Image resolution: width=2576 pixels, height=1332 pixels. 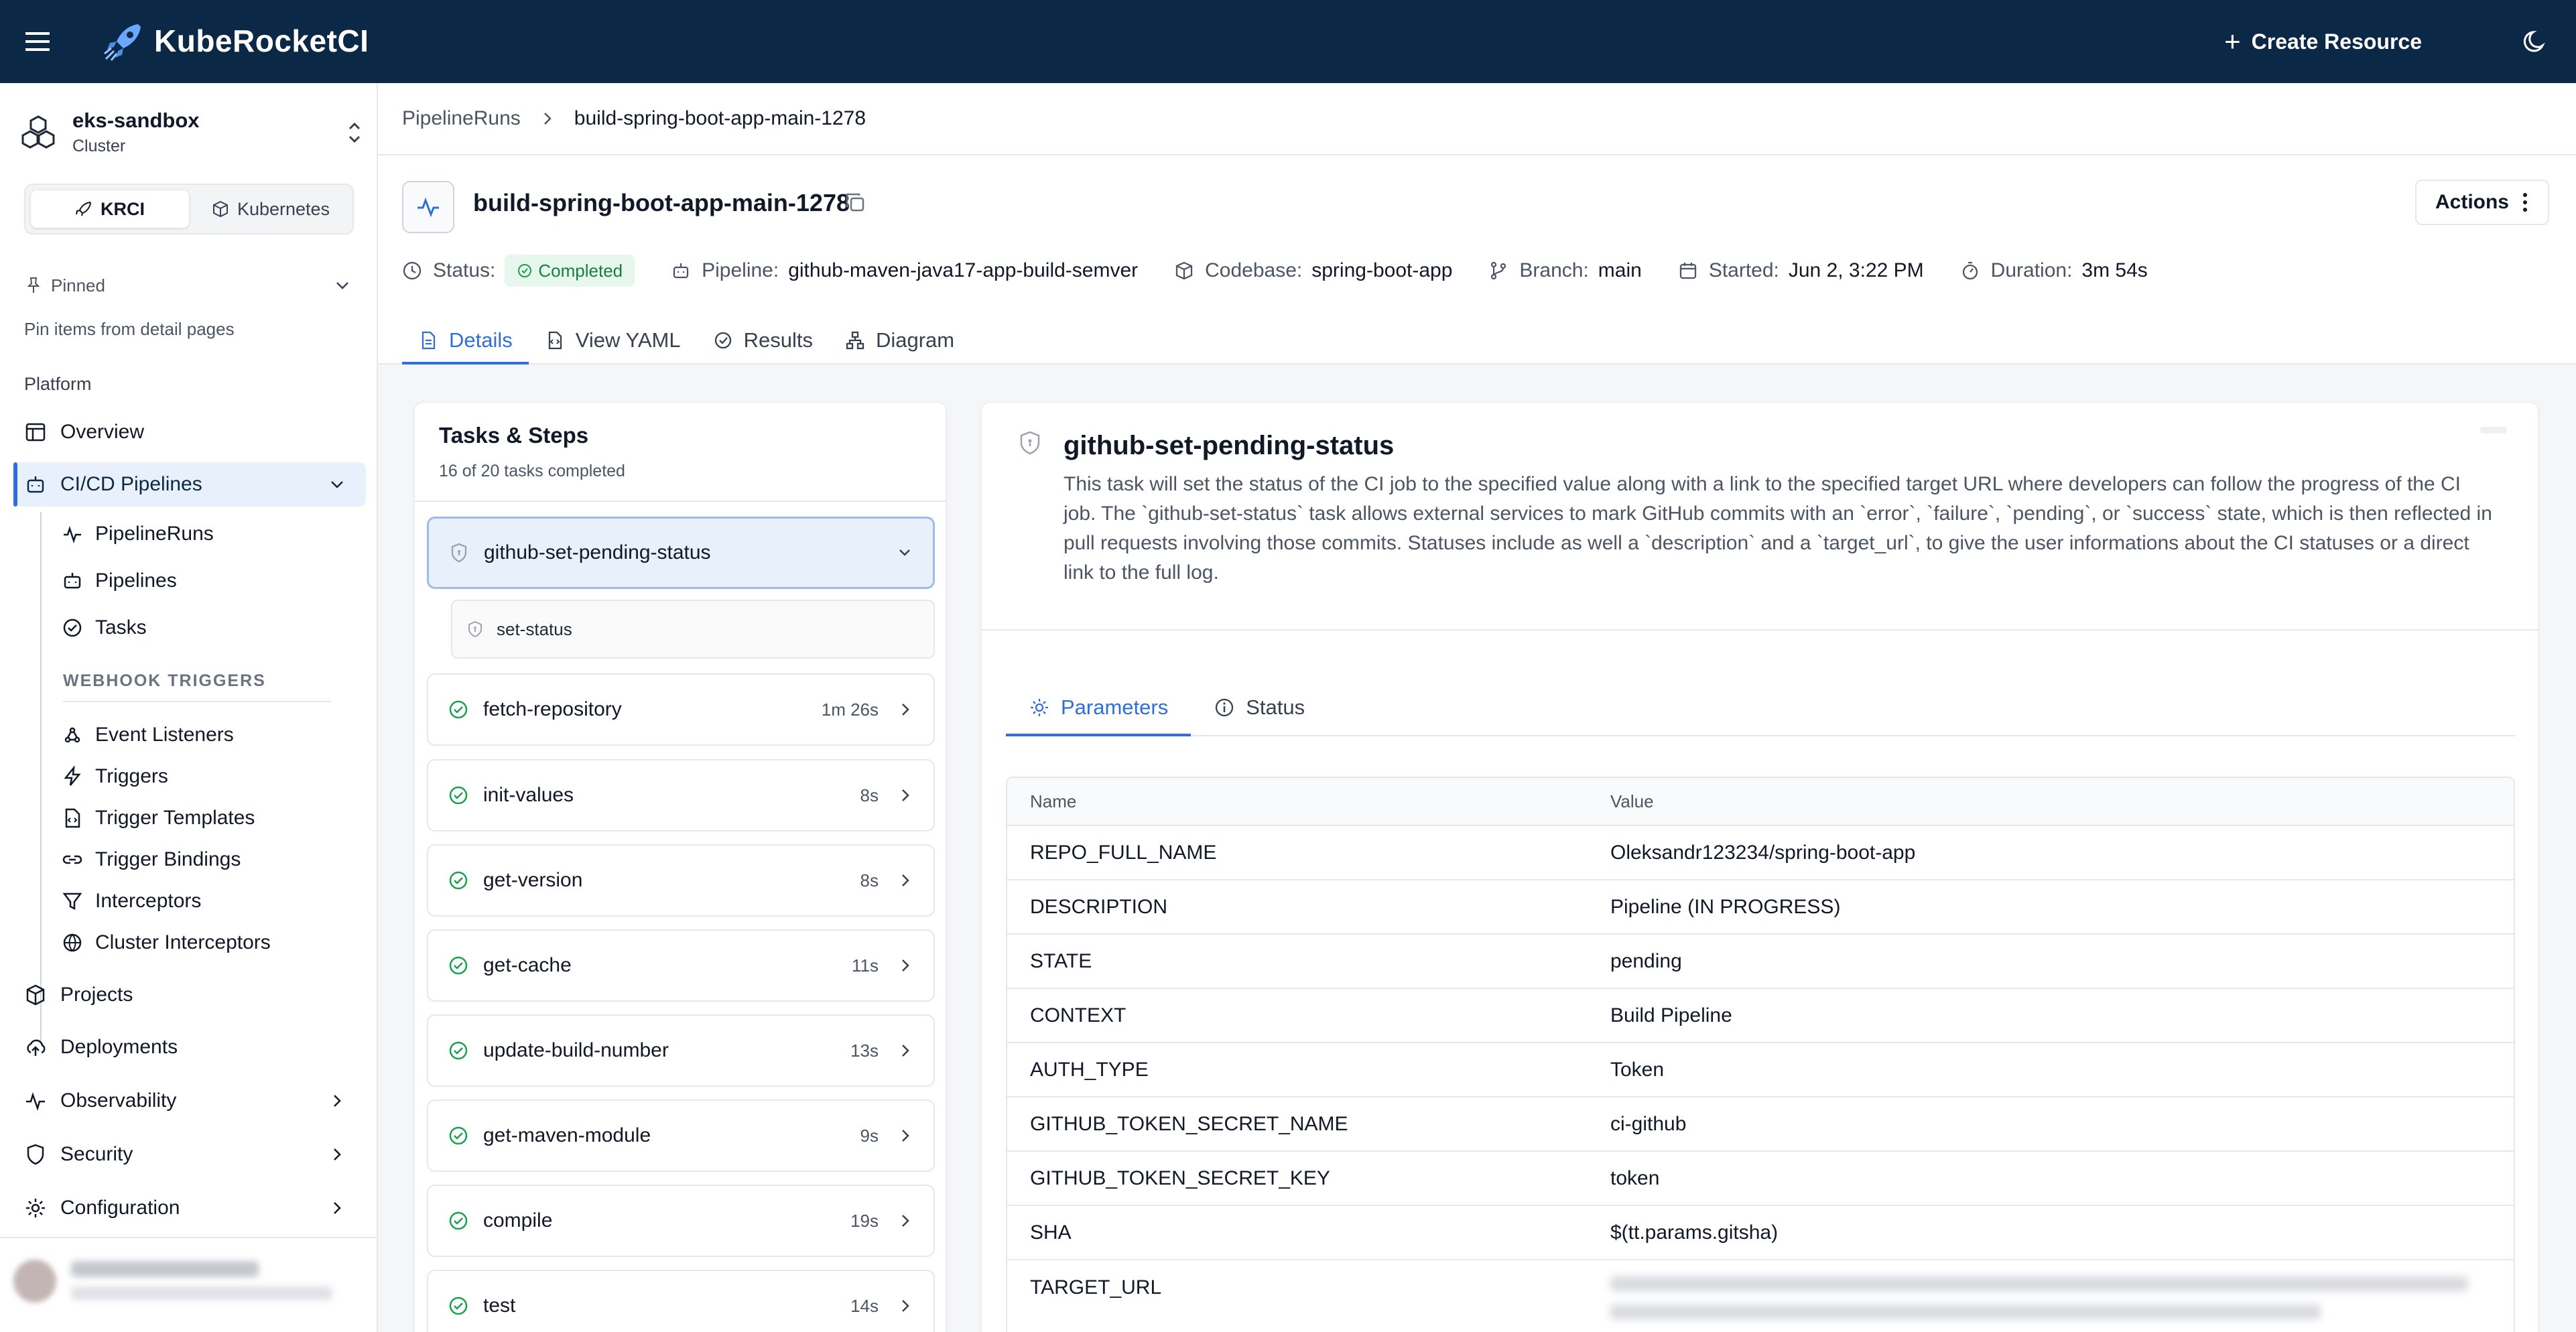 What do you see at coordinates (2535, 41) in the screenshot?
I see `moon-icon` at bounding box center [2535, 41].